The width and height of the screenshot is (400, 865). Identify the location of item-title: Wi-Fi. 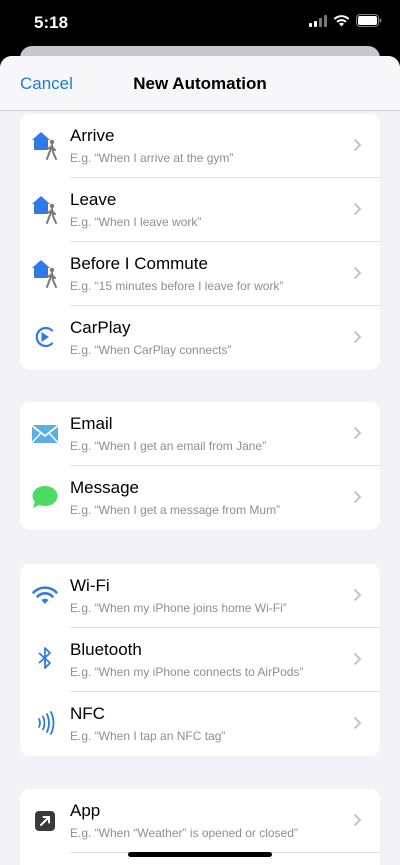
(90, 585).